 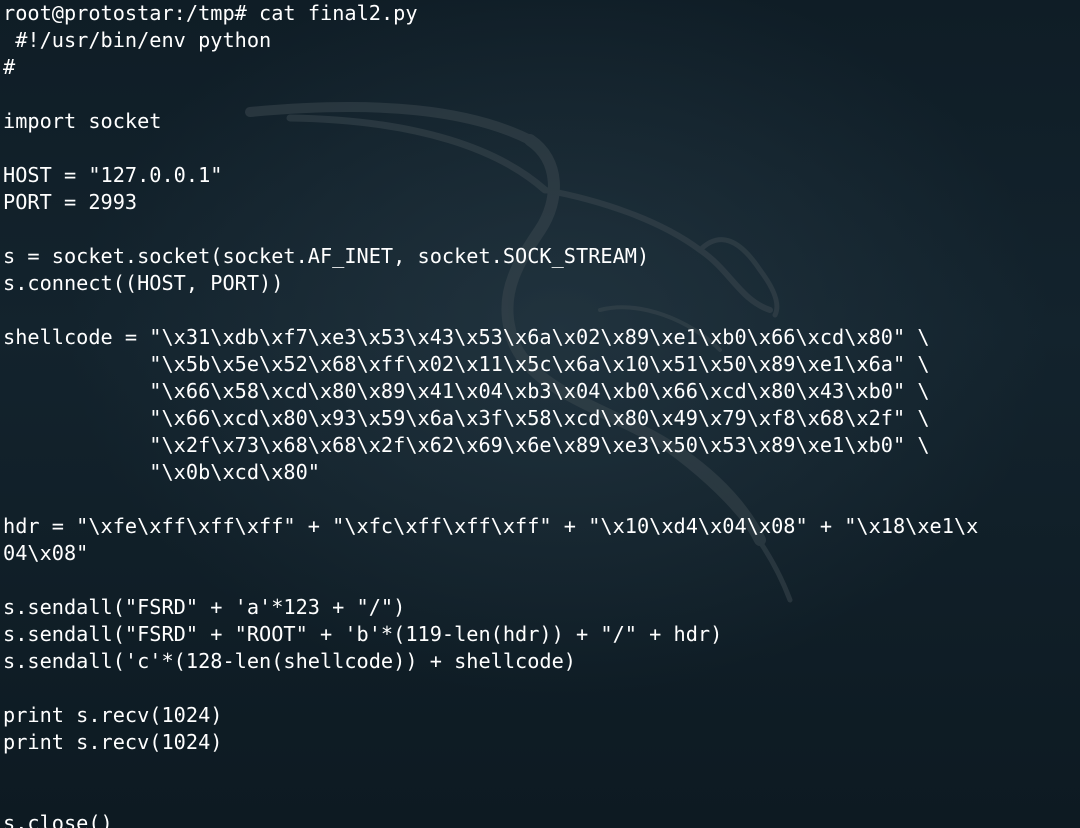 What do you see at coordinates (113, 175) in the screenshot?
I see `output-line: HOST = "127.0.0.1"` at bounding box center [113, 175].